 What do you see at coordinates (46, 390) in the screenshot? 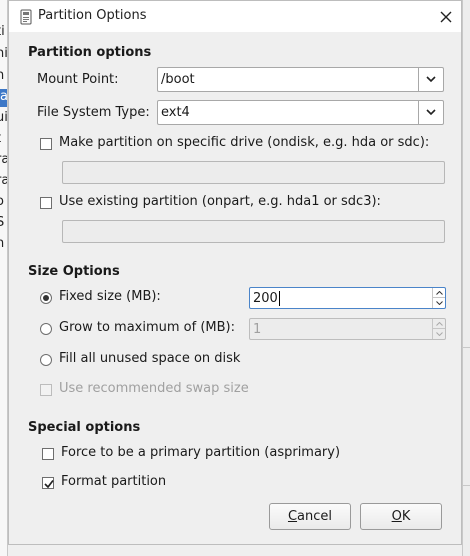
I see `recommended-swap-checkbox` at bounding box center [46, 390].